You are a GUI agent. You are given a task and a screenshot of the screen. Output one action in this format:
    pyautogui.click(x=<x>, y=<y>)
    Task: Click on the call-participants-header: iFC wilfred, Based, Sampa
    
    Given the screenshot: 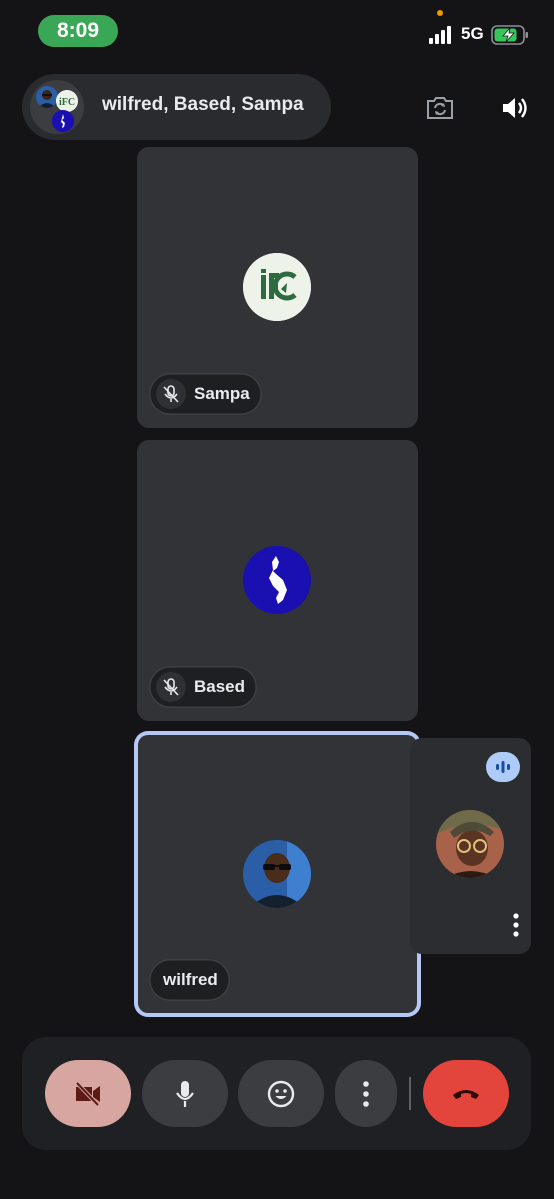 What is the action you would take?
    pyautogui.click(x=176, y=107)
    